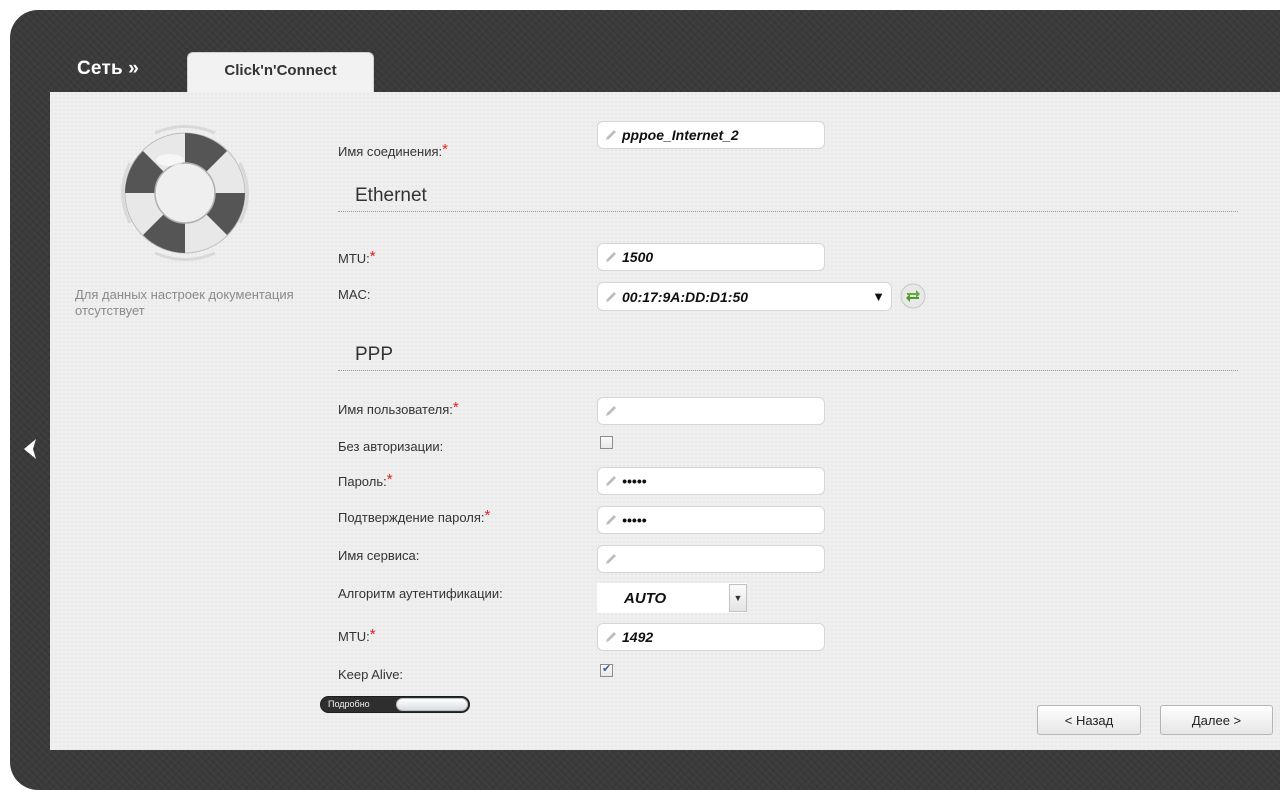 Image resolution: width=1280 pixels, height=790 pixels. Describe the element at coordinates (645, 598) in the screenshot. I see `auth-algorithm-value: AUTO` at that location.